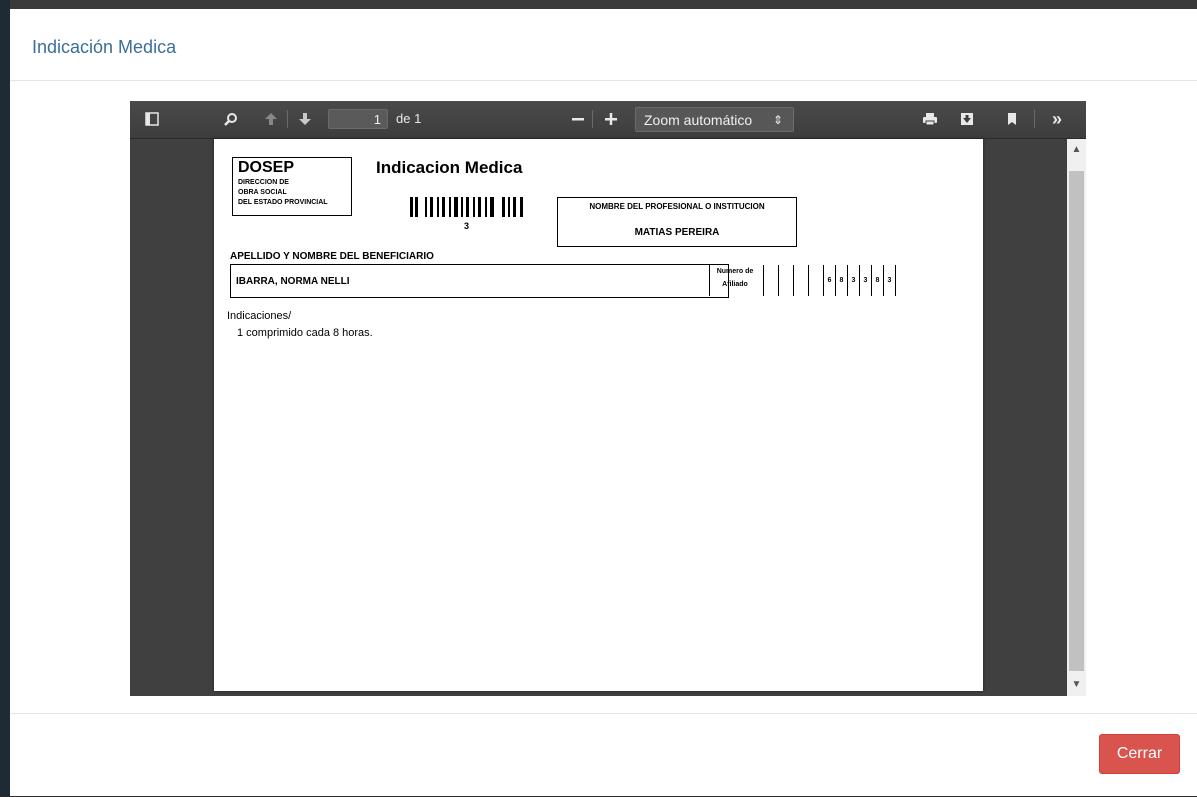  I want to click on vertical-scrollbar: ▲ ▼, so click(1076, 417).